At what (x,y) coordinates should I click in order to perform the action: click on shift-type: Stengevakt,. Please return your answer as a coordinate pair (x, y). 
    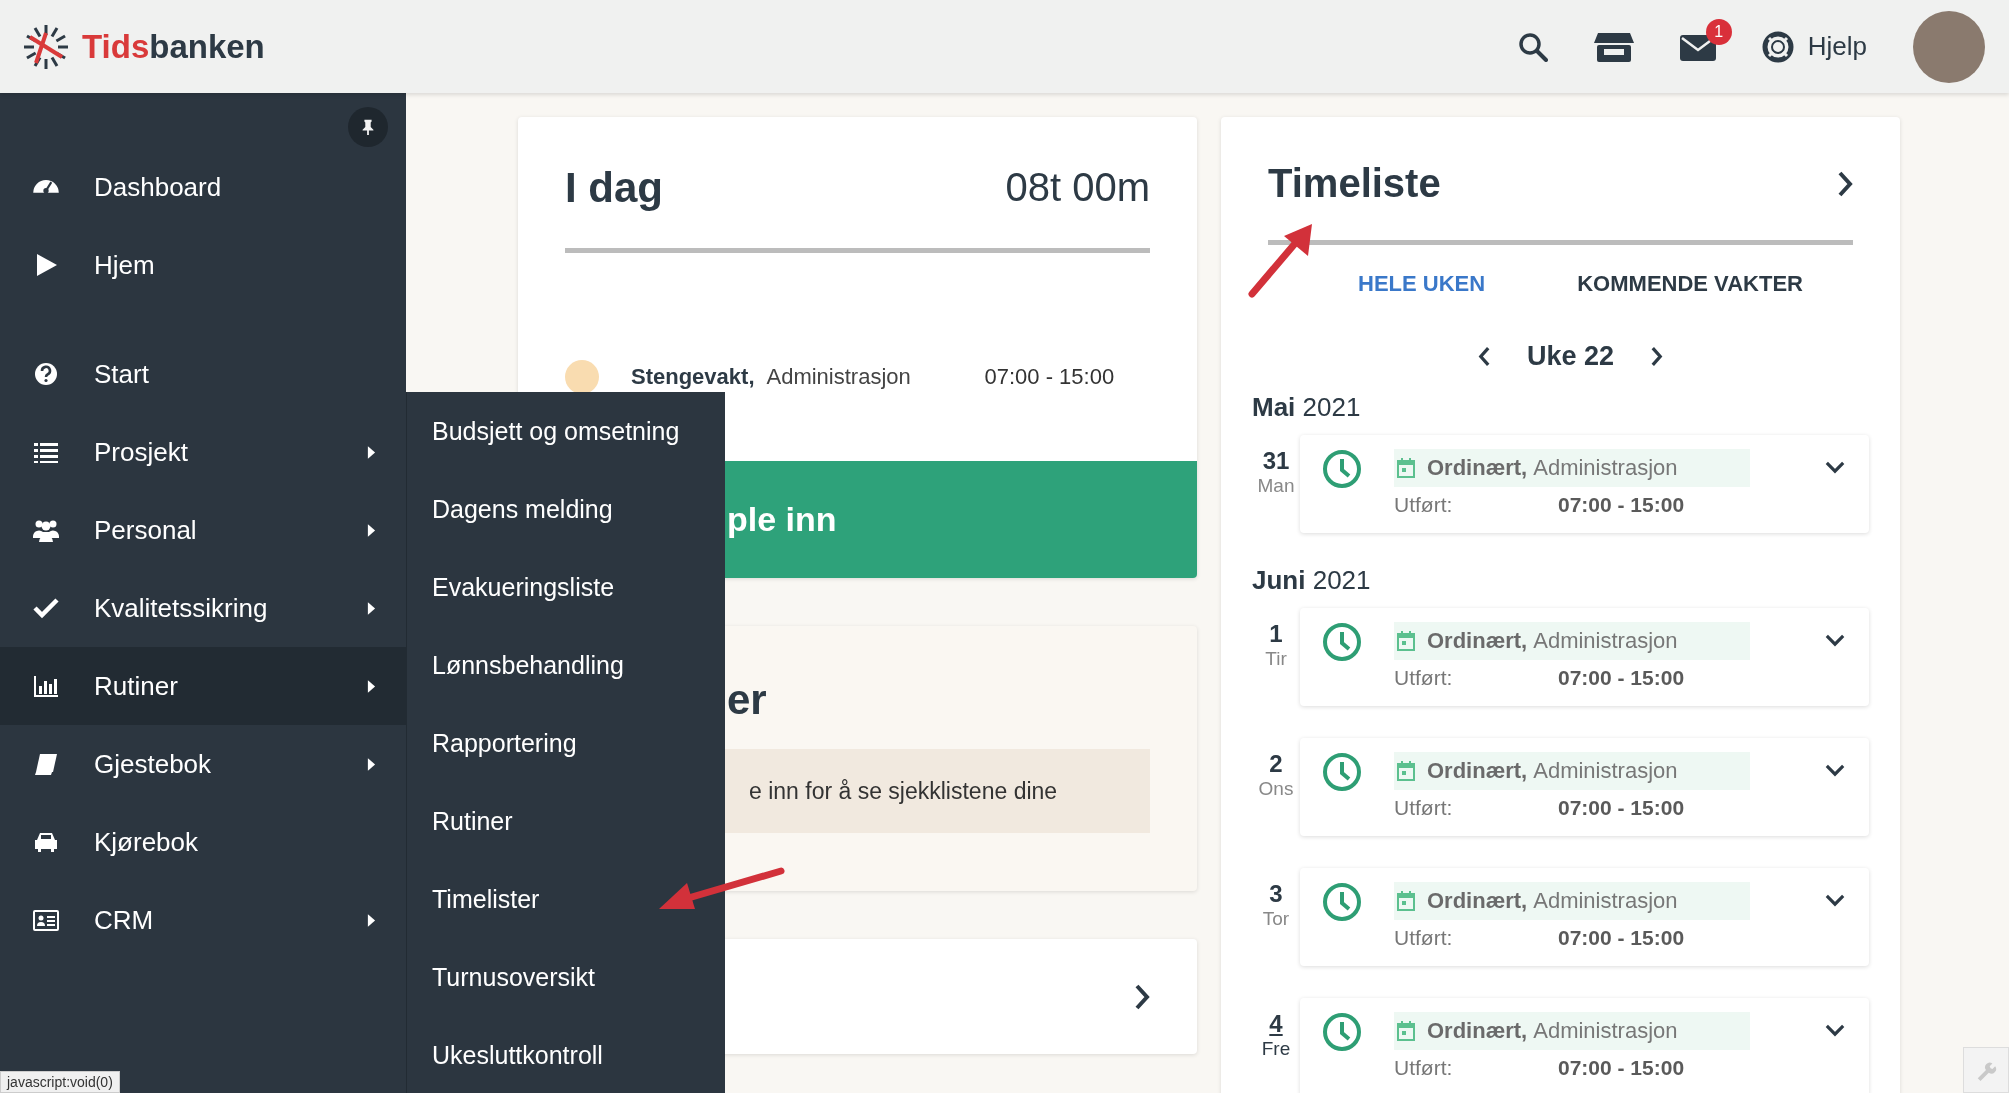
    Looking at the image, I should click on (693, 377).